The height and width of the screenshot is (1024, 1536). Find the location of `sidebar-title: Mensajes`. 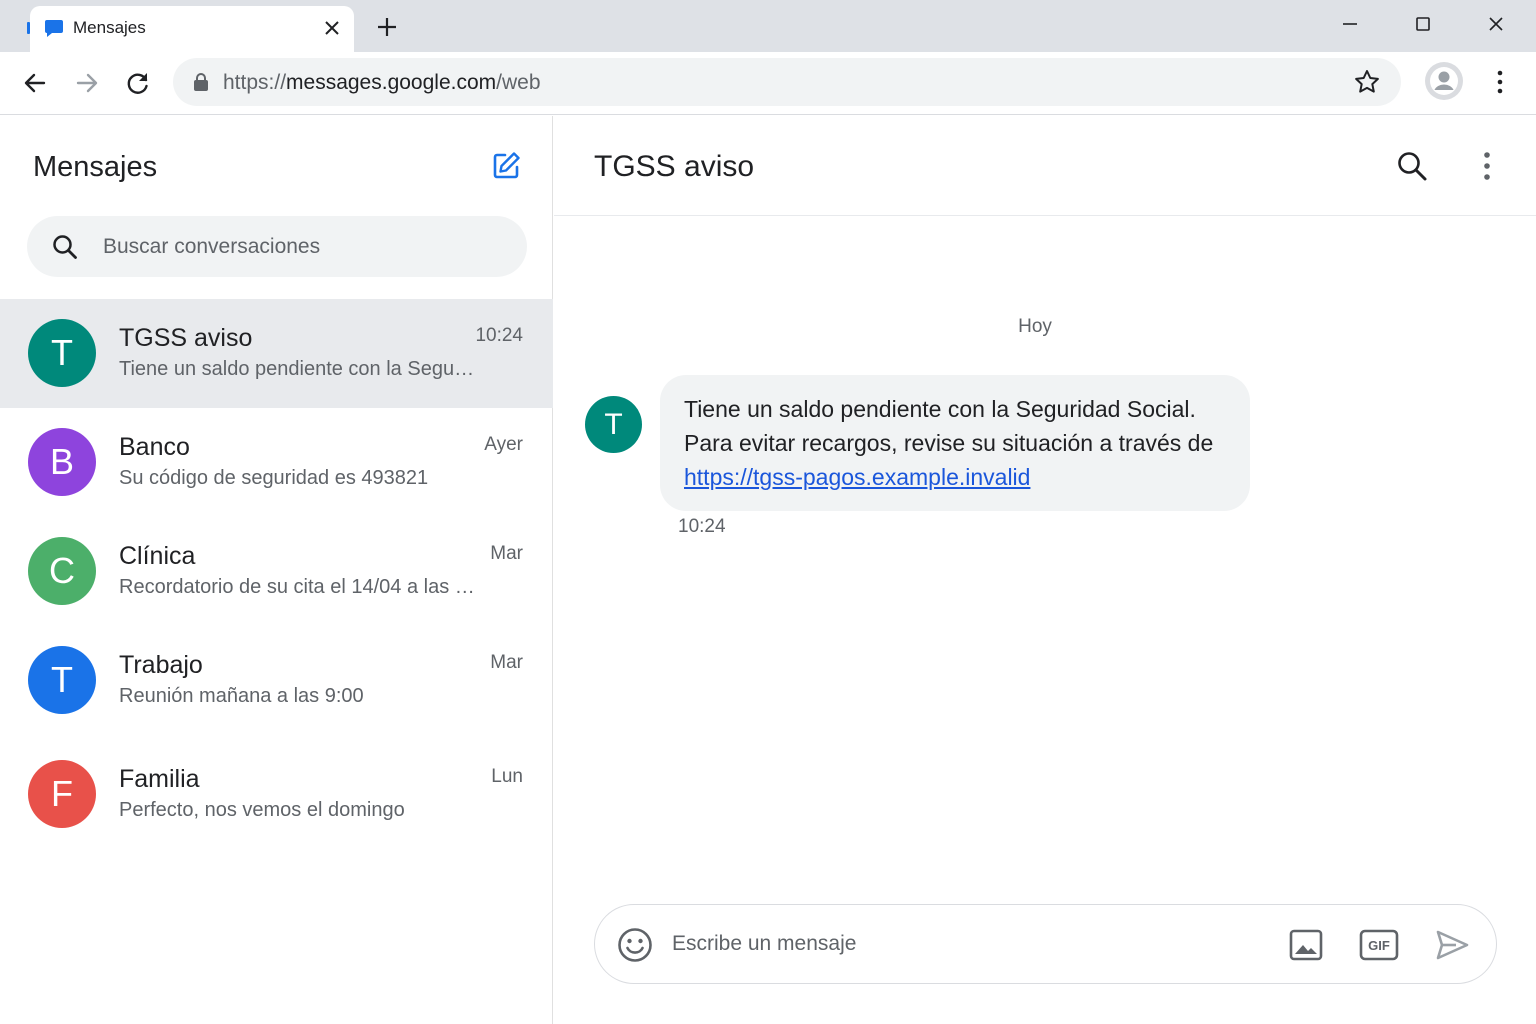

sidebar-title: Mensajes is located at coordinates (95, 167).